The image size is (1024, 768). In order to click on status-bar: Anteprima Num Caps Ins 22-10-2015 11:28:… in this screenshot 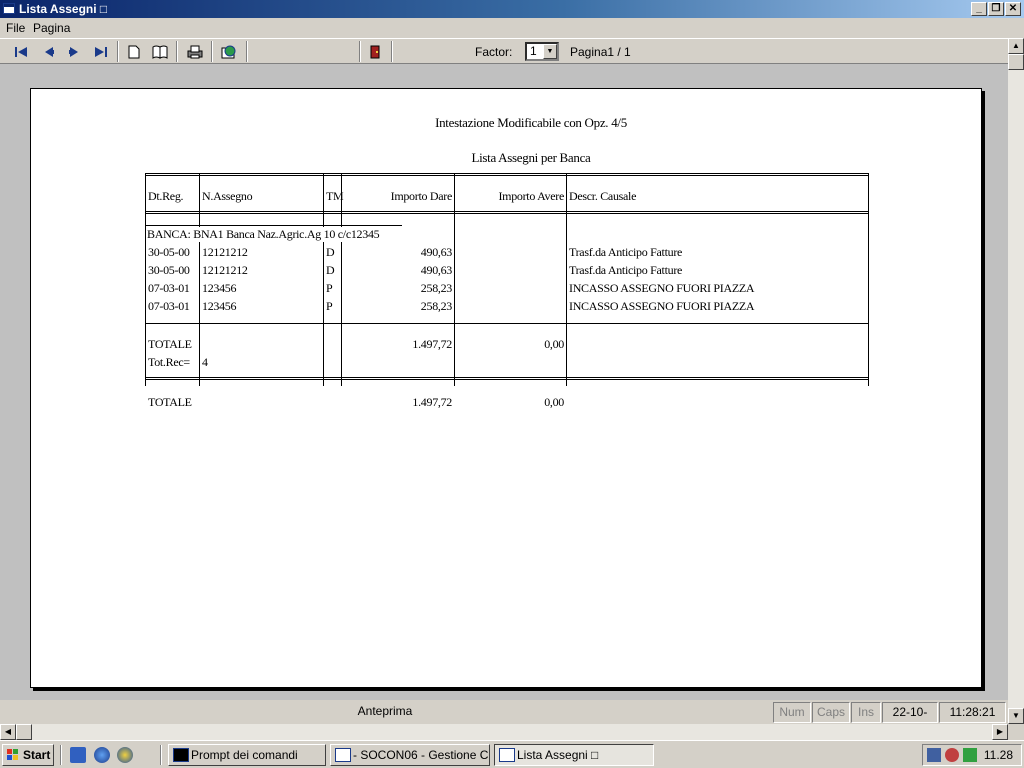, I will do `click(504, 712)`.